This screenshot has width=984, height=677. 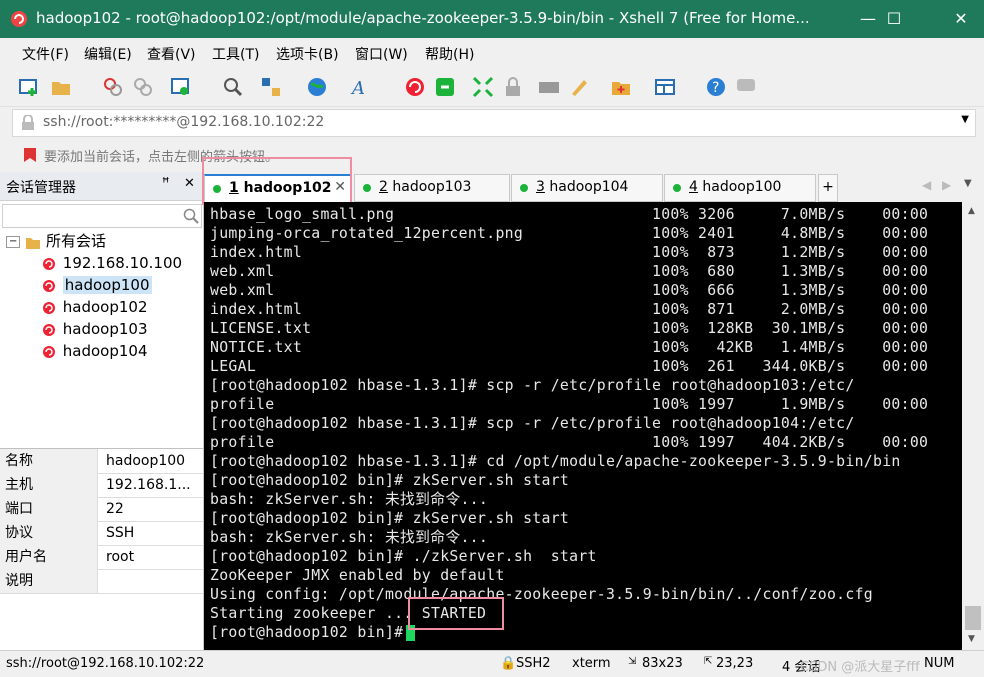 I want to click on pin-icon: ꟸ, so click(x=166, y=183).